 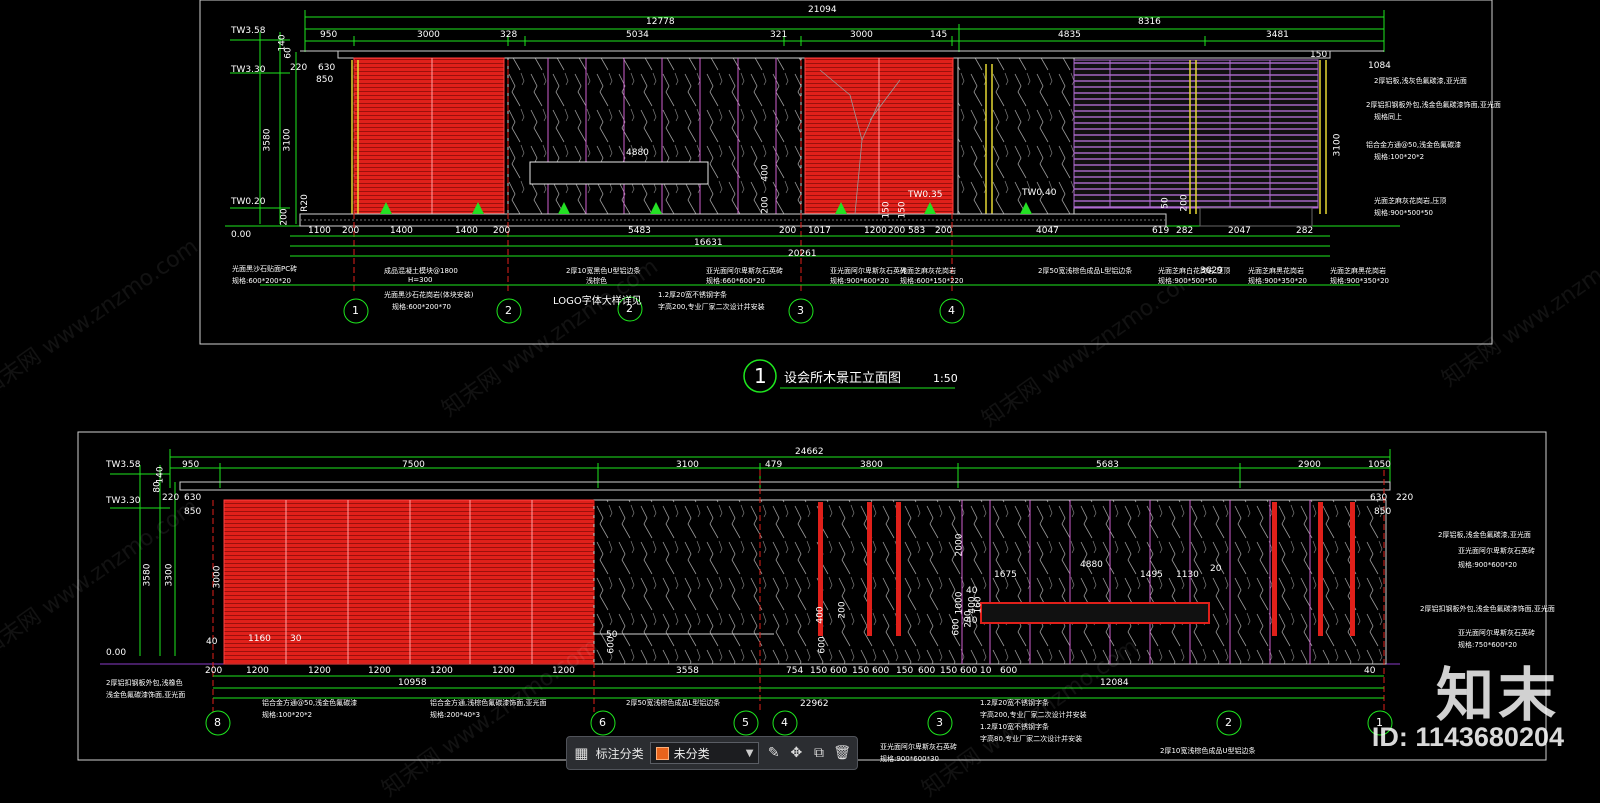 What do you see at coordinates (1239, 231) in the screenshot?
I see `dimension-label: 2047` at bounding box center [1239, 231].